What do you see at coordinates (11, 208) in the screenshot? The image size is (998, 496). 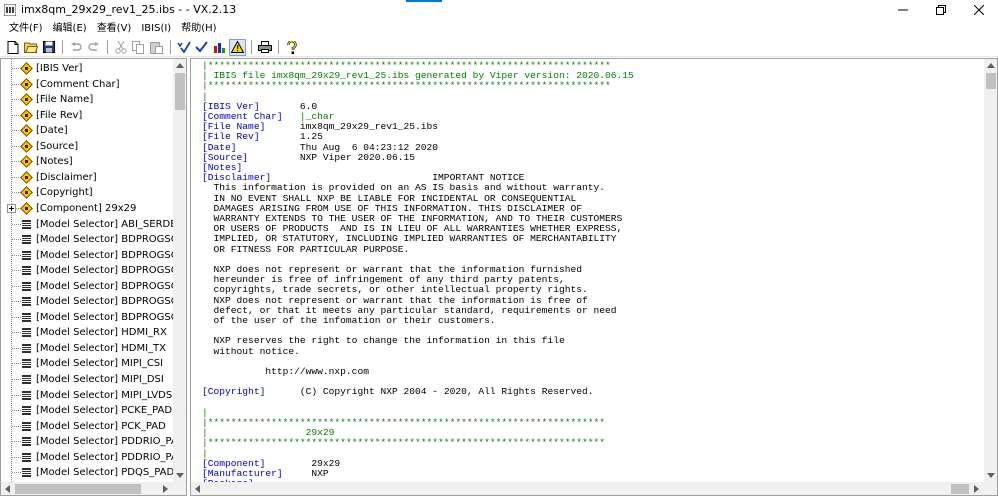 I see `expand-icon` at bounding box center [11, 208].